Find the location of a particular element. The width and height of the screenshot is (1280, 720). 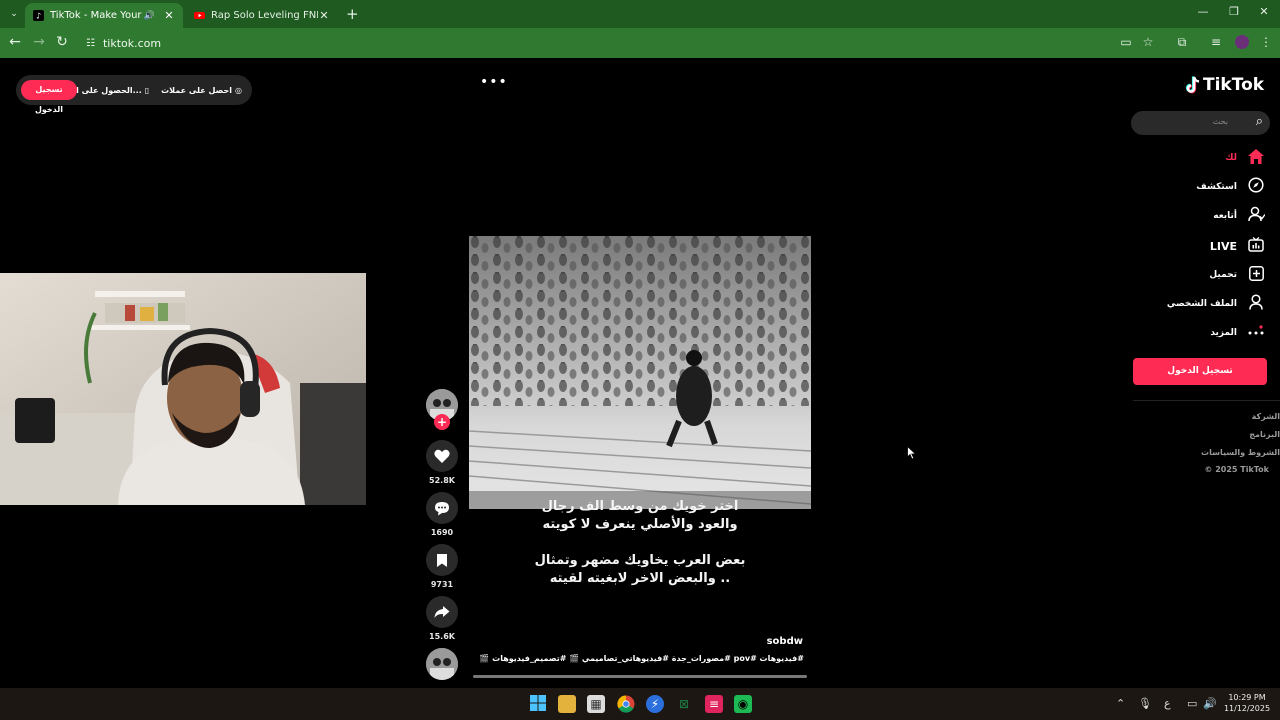

profile-avatar-icon is located at coordinates (1242, 42).